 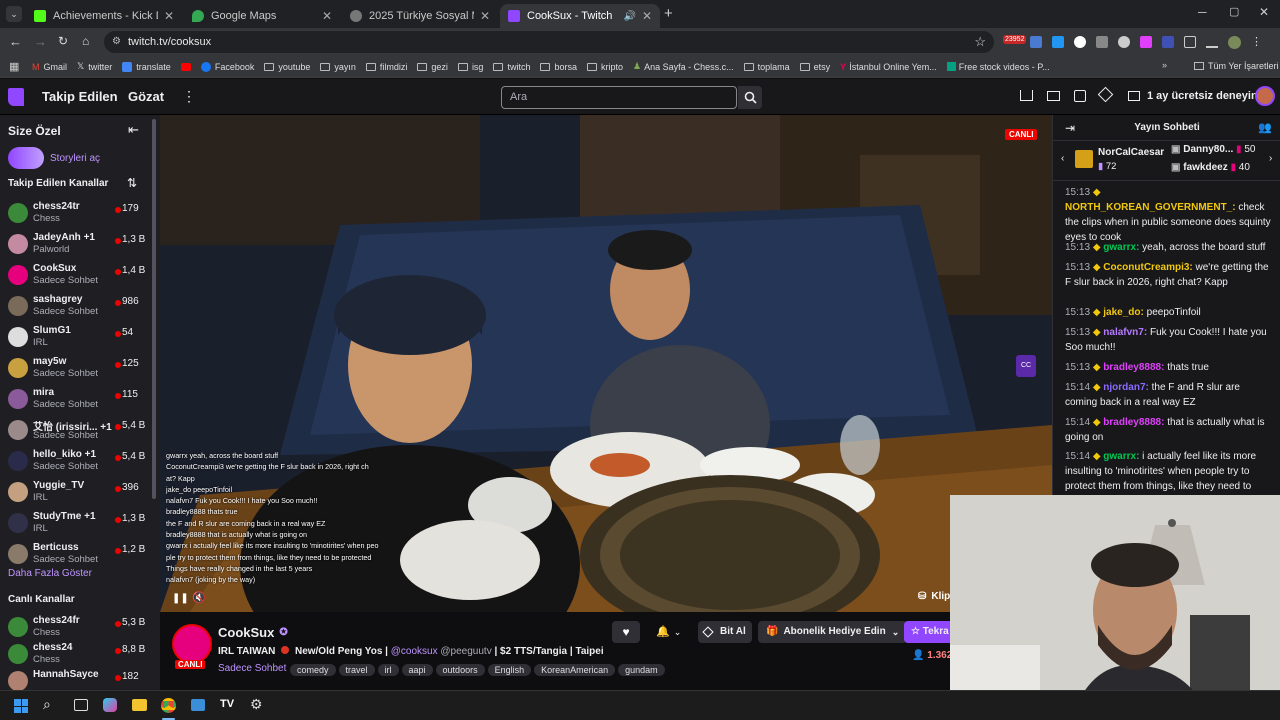 I want to click on mention-link: @peeguutv, so click(x=465, y=651).